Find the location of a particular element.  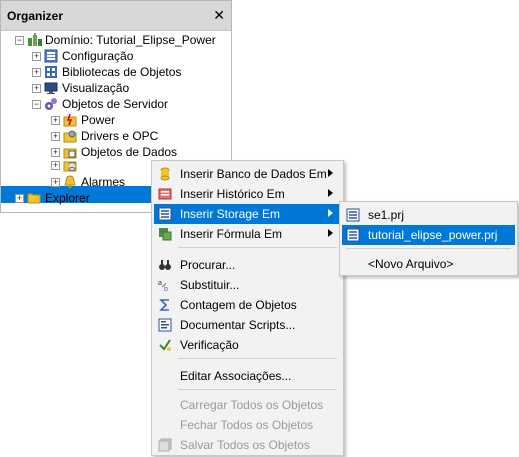

svg-text: b is located at coordinates (166, 289).